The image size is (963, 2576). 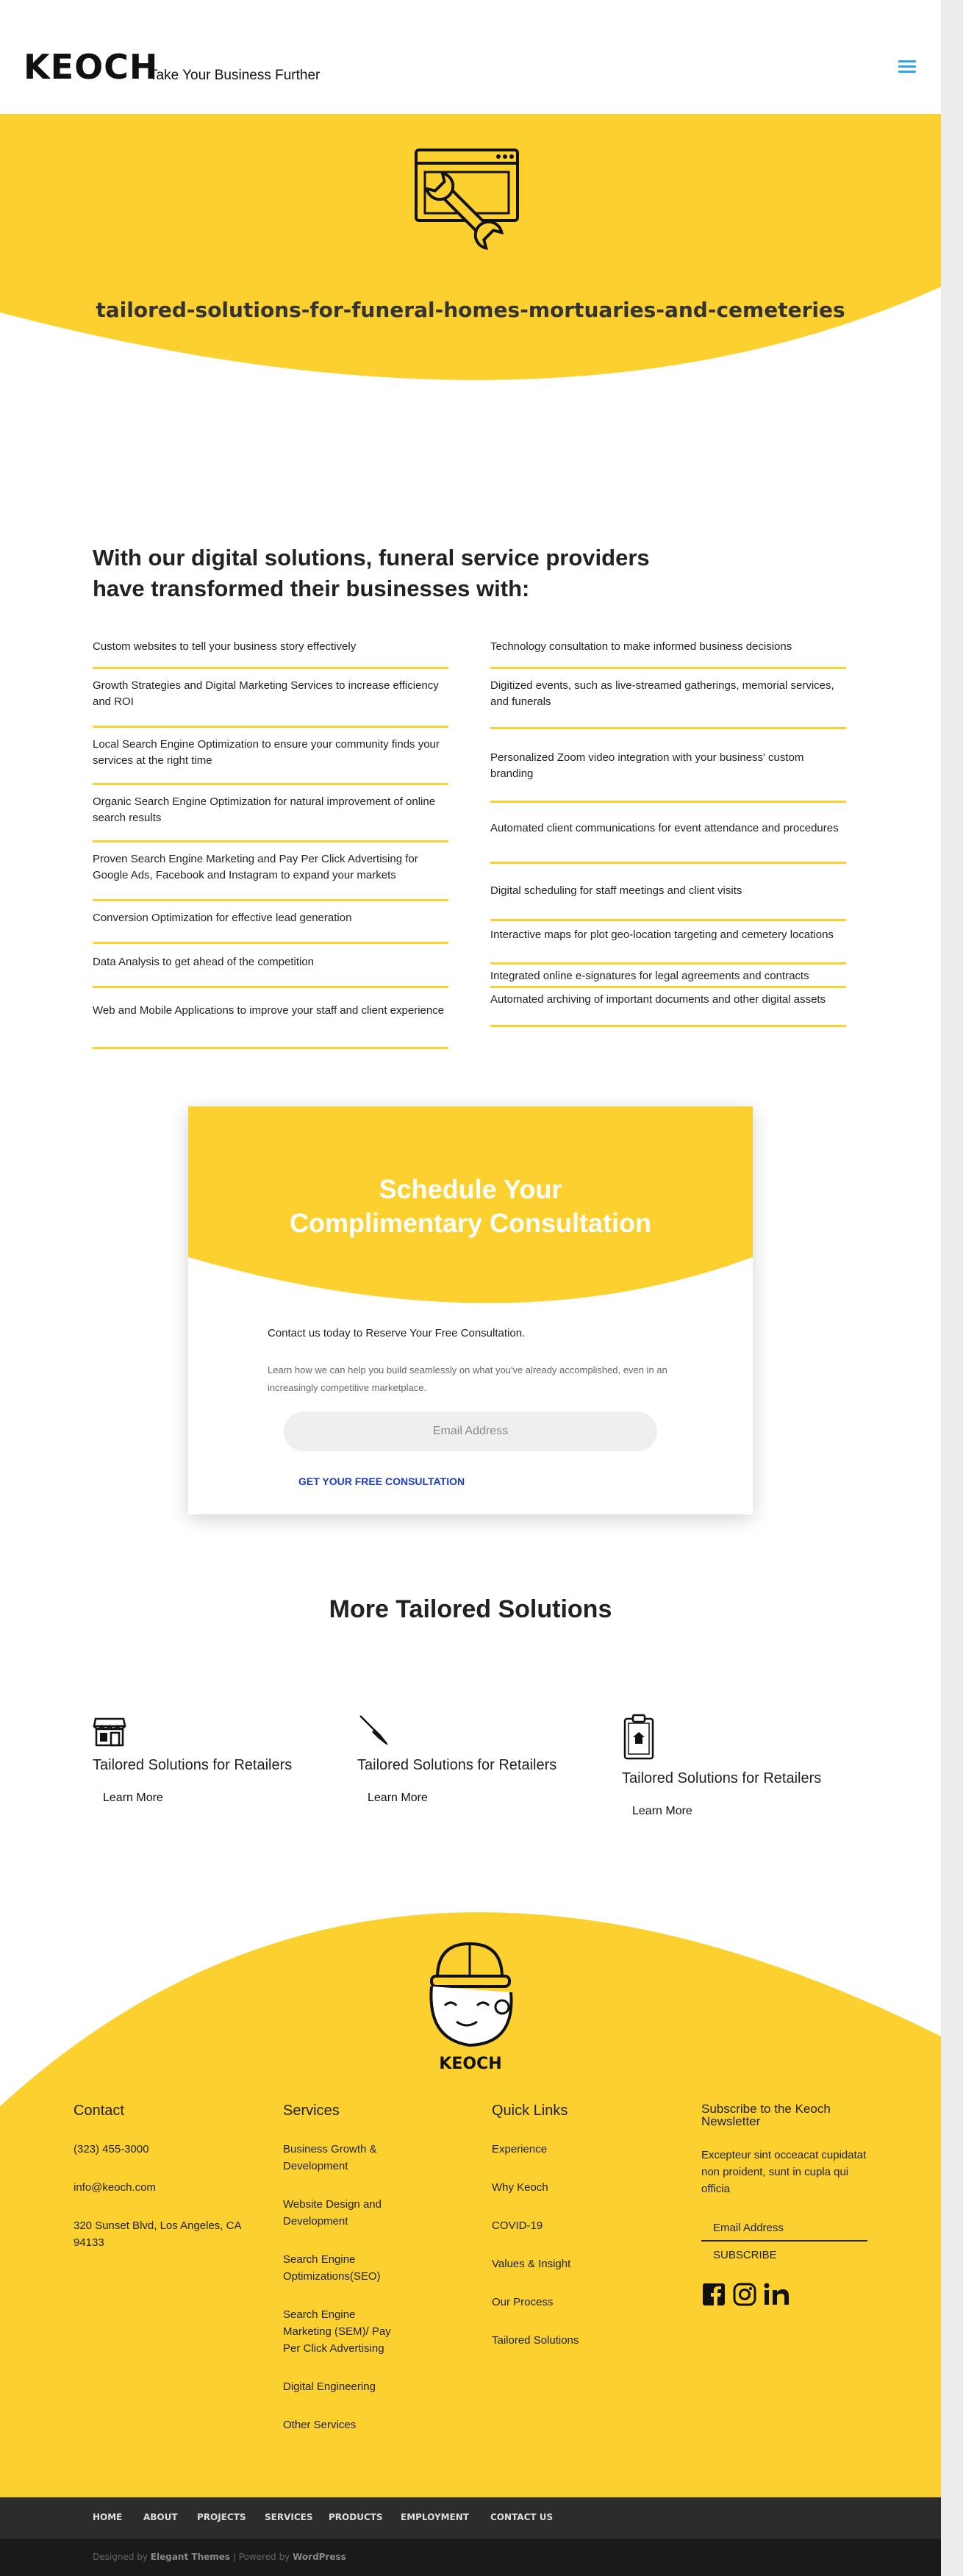 What do you see at coordinates (744, 2294) in the screenshot?
I see `instagram-icon` at bounding box center [744, 2294].